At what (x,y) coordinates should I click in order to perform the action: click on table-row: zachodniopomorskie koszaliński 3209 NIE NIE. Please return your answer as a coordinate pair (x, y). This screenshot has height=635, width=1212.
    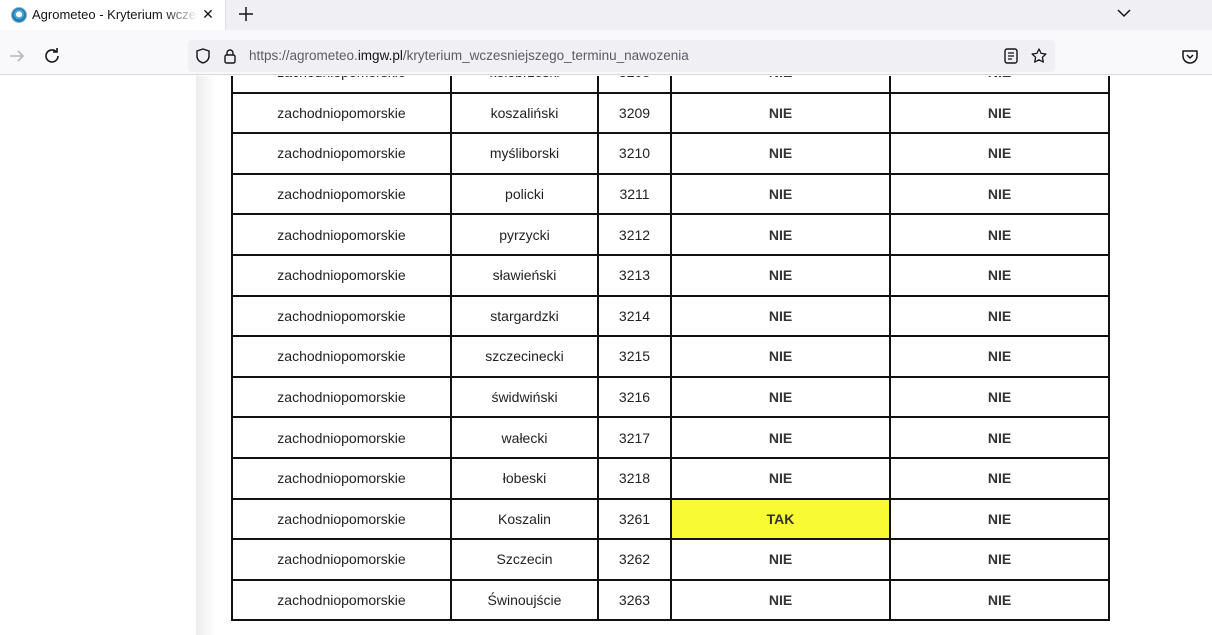
    Looking at the image, I should click on (670, 113).